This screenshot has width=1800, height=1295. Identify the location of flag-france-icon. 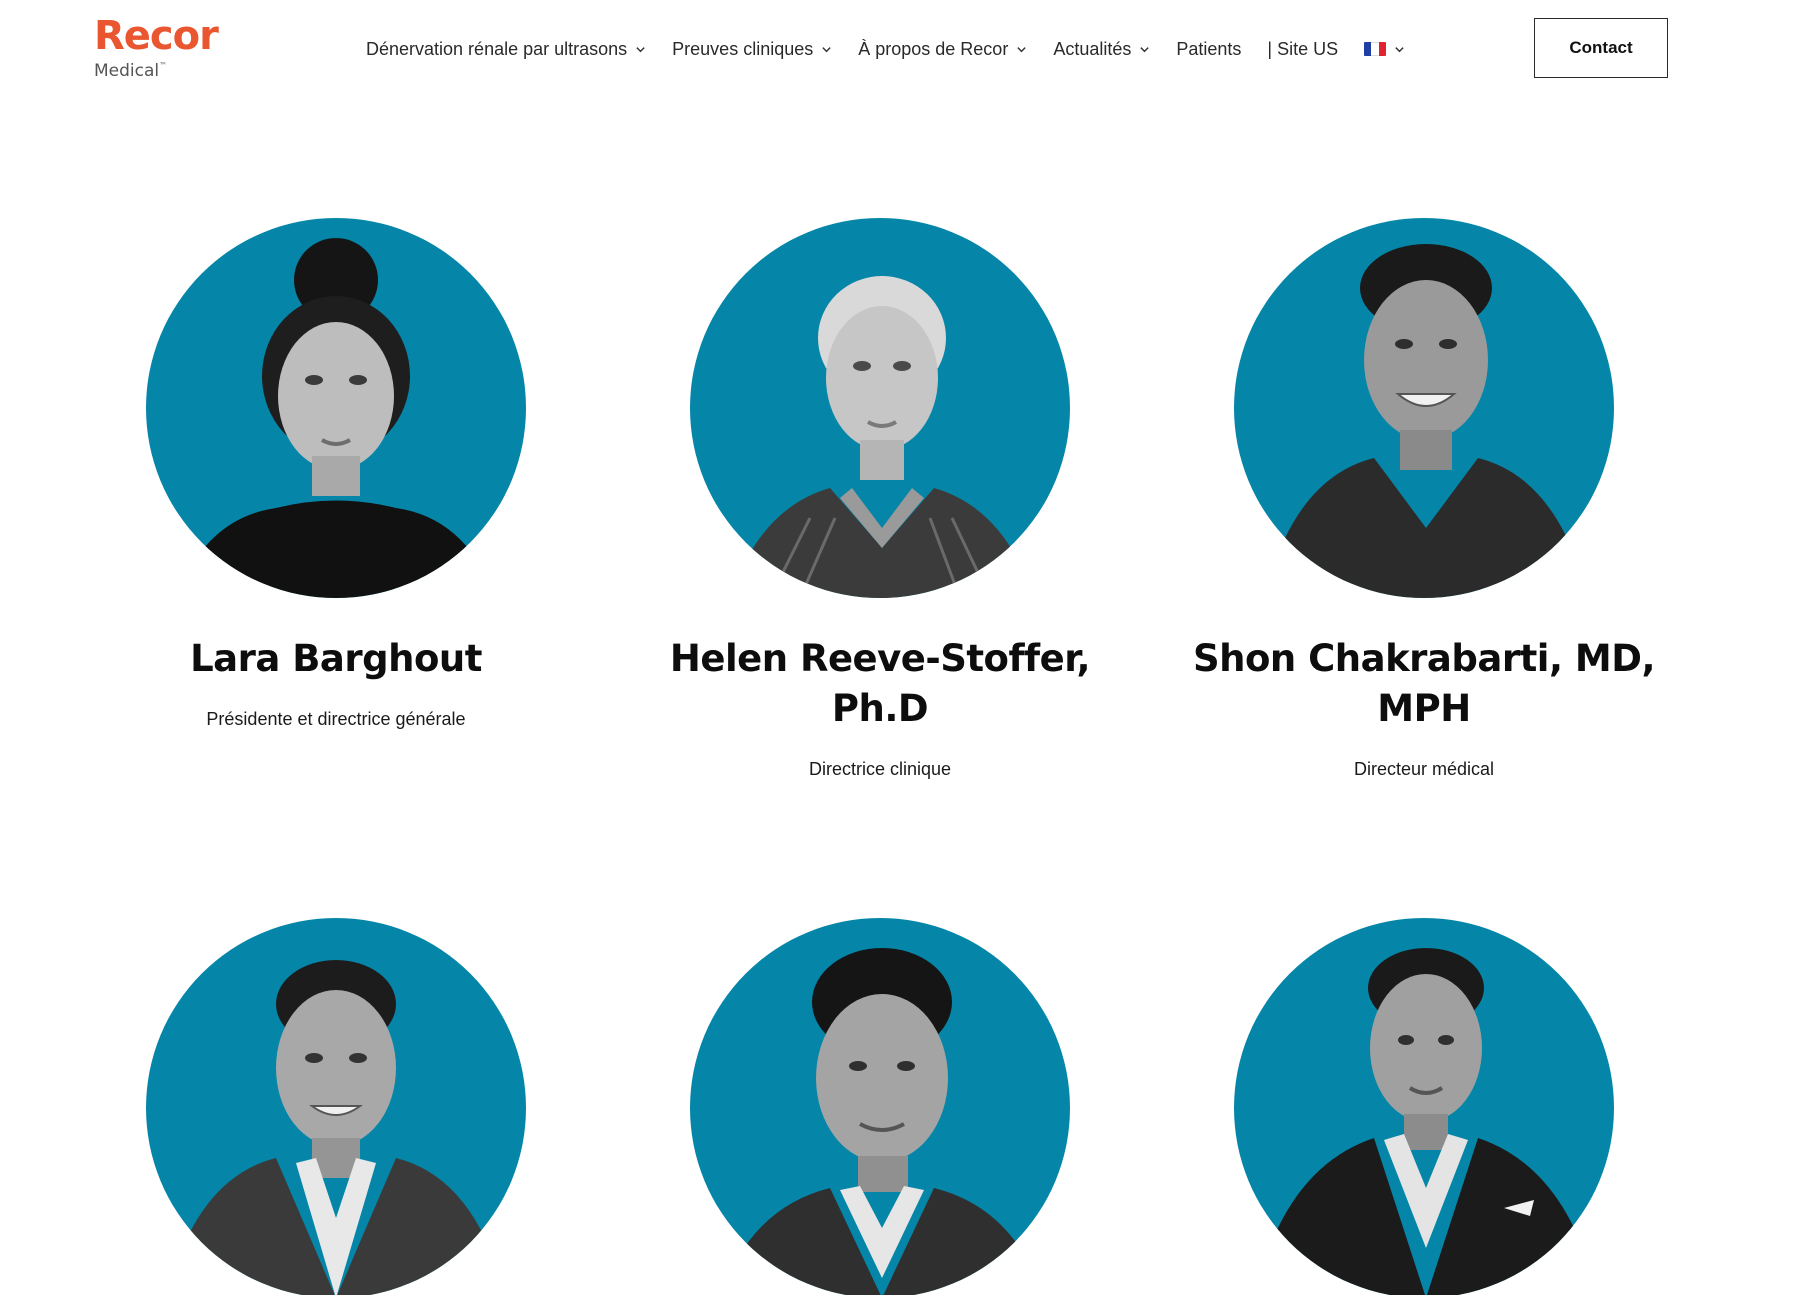
(1375, 49).